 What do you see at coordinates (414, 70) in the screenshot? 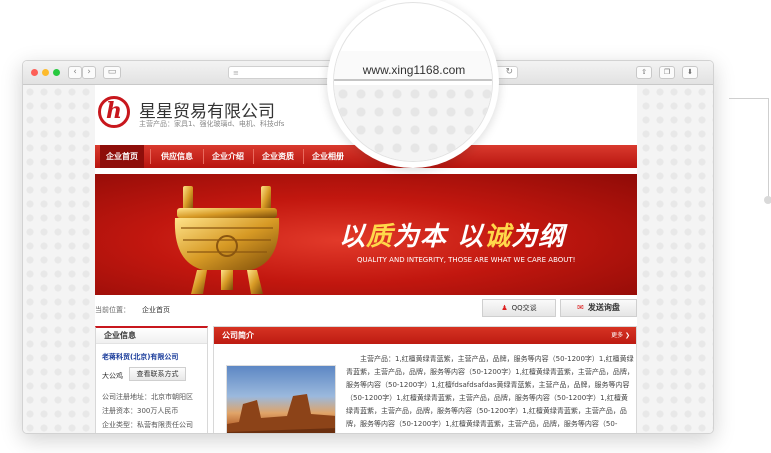
I see `magnified-url: www.xing1168.com` at bounding box center [414, 70].